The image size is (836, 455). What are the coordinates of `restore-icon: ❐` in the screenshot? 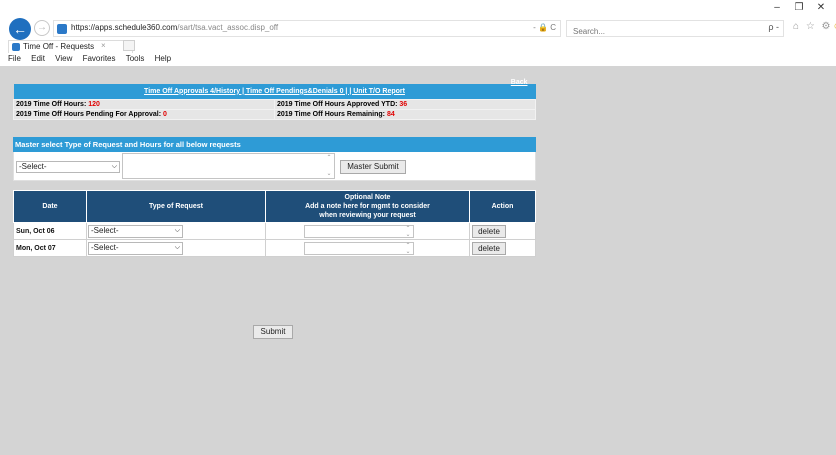 It's located at (799, 7).